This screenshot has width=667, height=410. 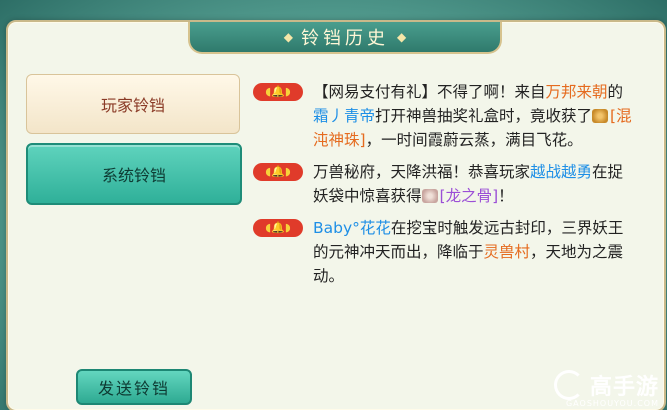 What do you see at coordinates (288, 37) in the screenshot?
I see `title-ornament-left-icon: ◆` at bounding box center [288, 37].